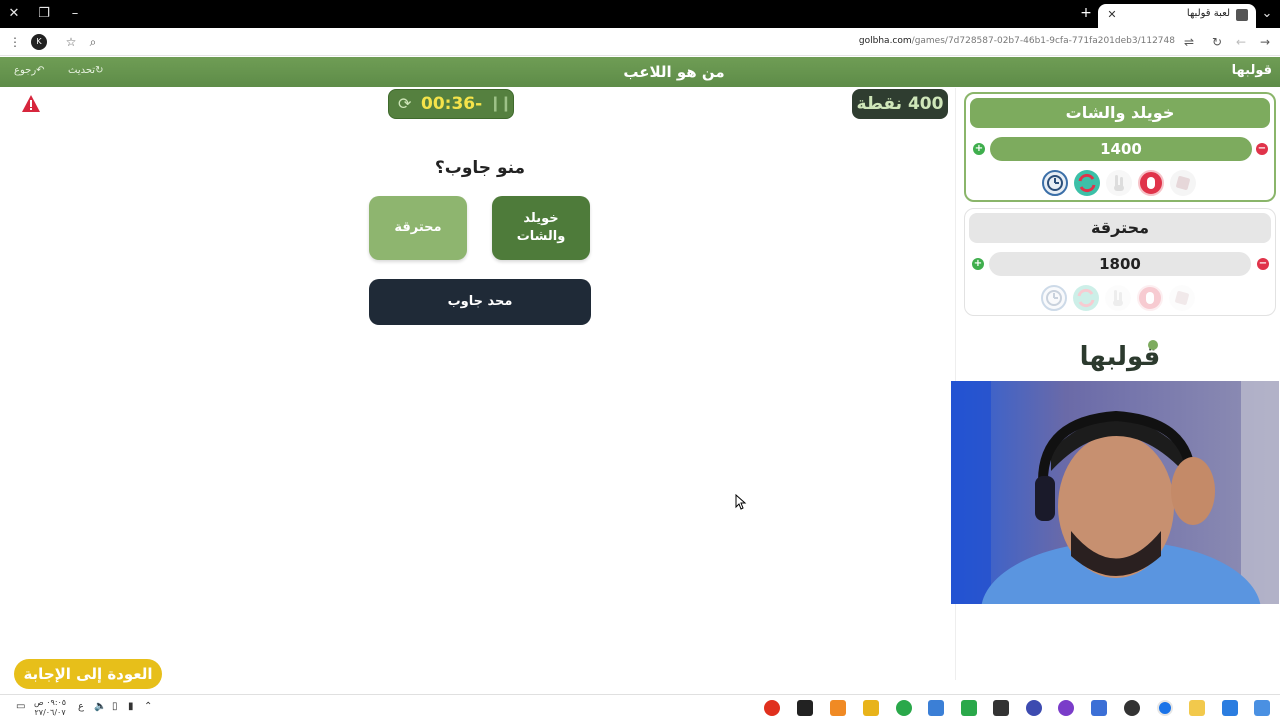 This screenshot has height=720, width=1280. Describe the element at coordinates (772, 708) in the screenshot. I see `youtube-app-icon` at that location.